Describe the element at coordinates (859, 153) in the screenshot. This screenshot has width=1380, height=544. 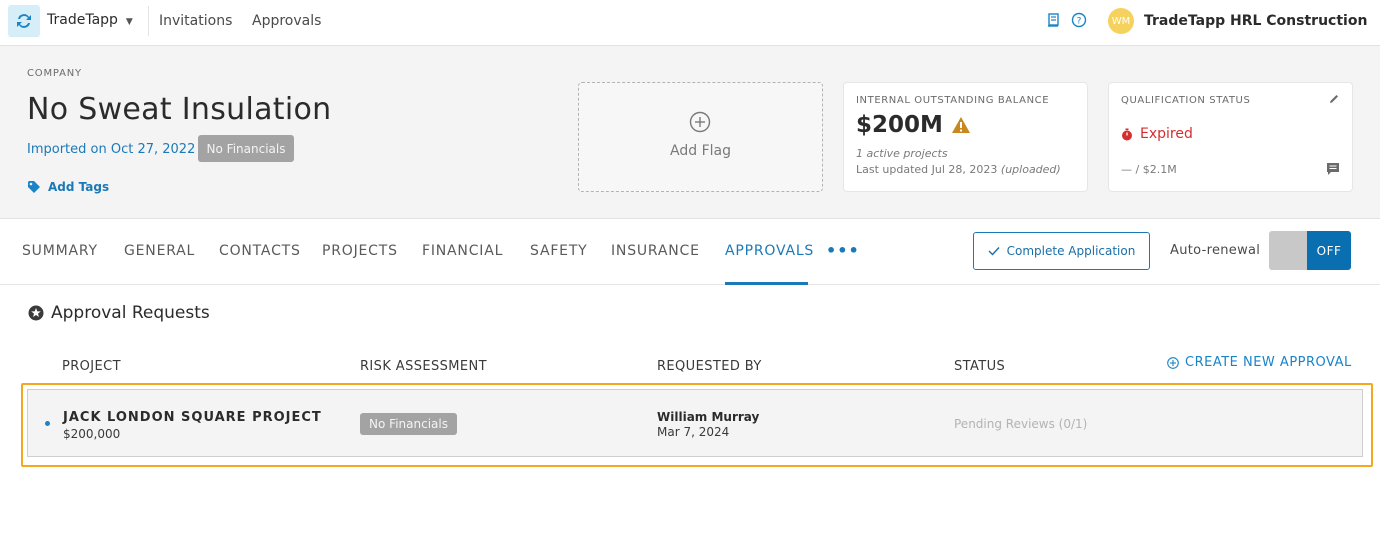
I see `active-projects-count: 1` at that location.